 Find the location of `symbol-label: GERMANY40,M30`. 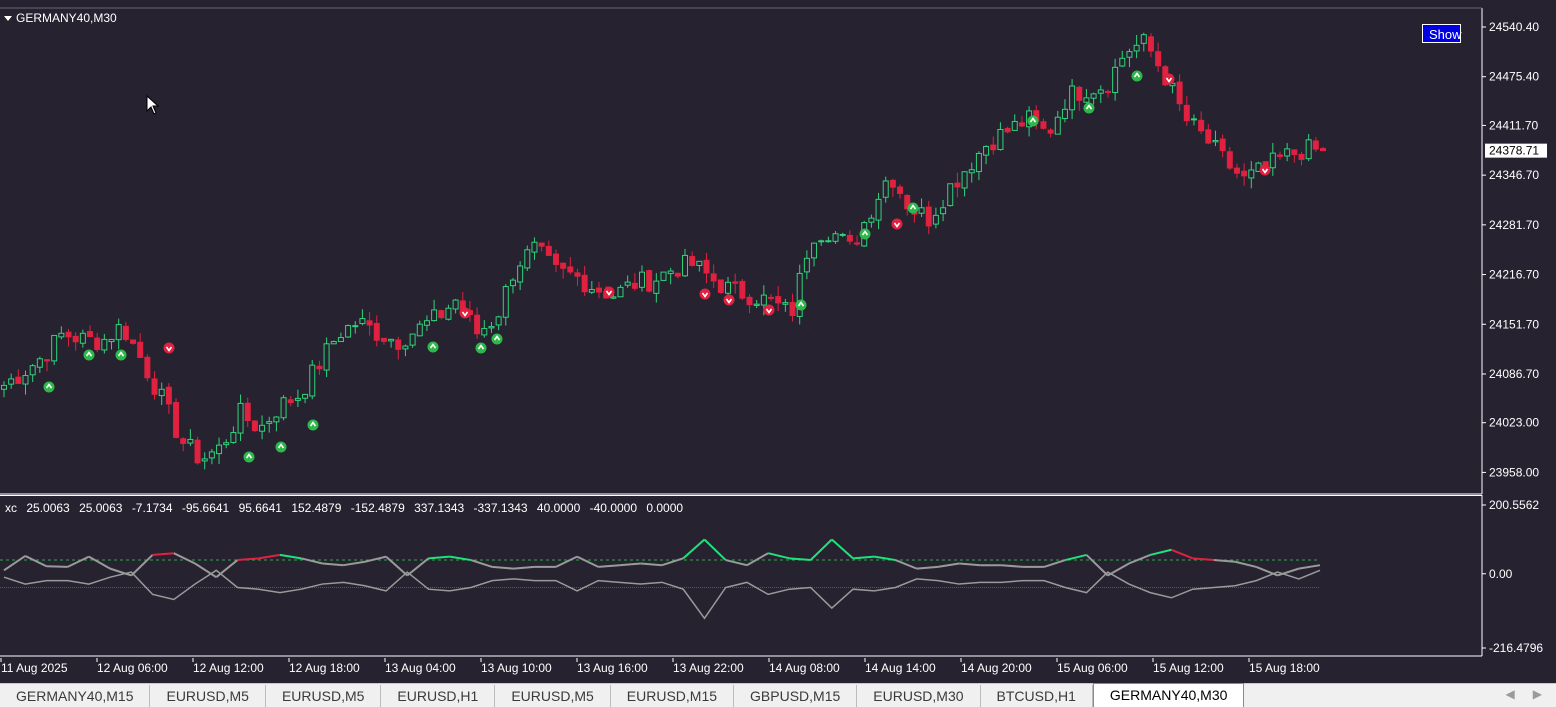

symbol-label: GERMANY40,M30 is located at coordinates (60, 18).